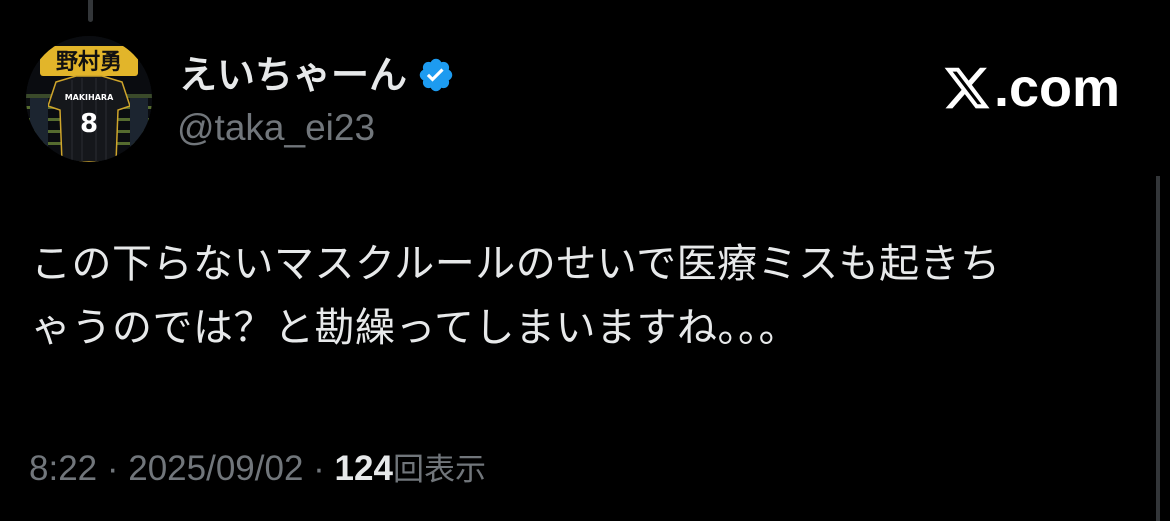 Image resolution: width=1170 pixels, height=521 pixels. I want to click on brand-watermark: .com, so click(1031, 88).